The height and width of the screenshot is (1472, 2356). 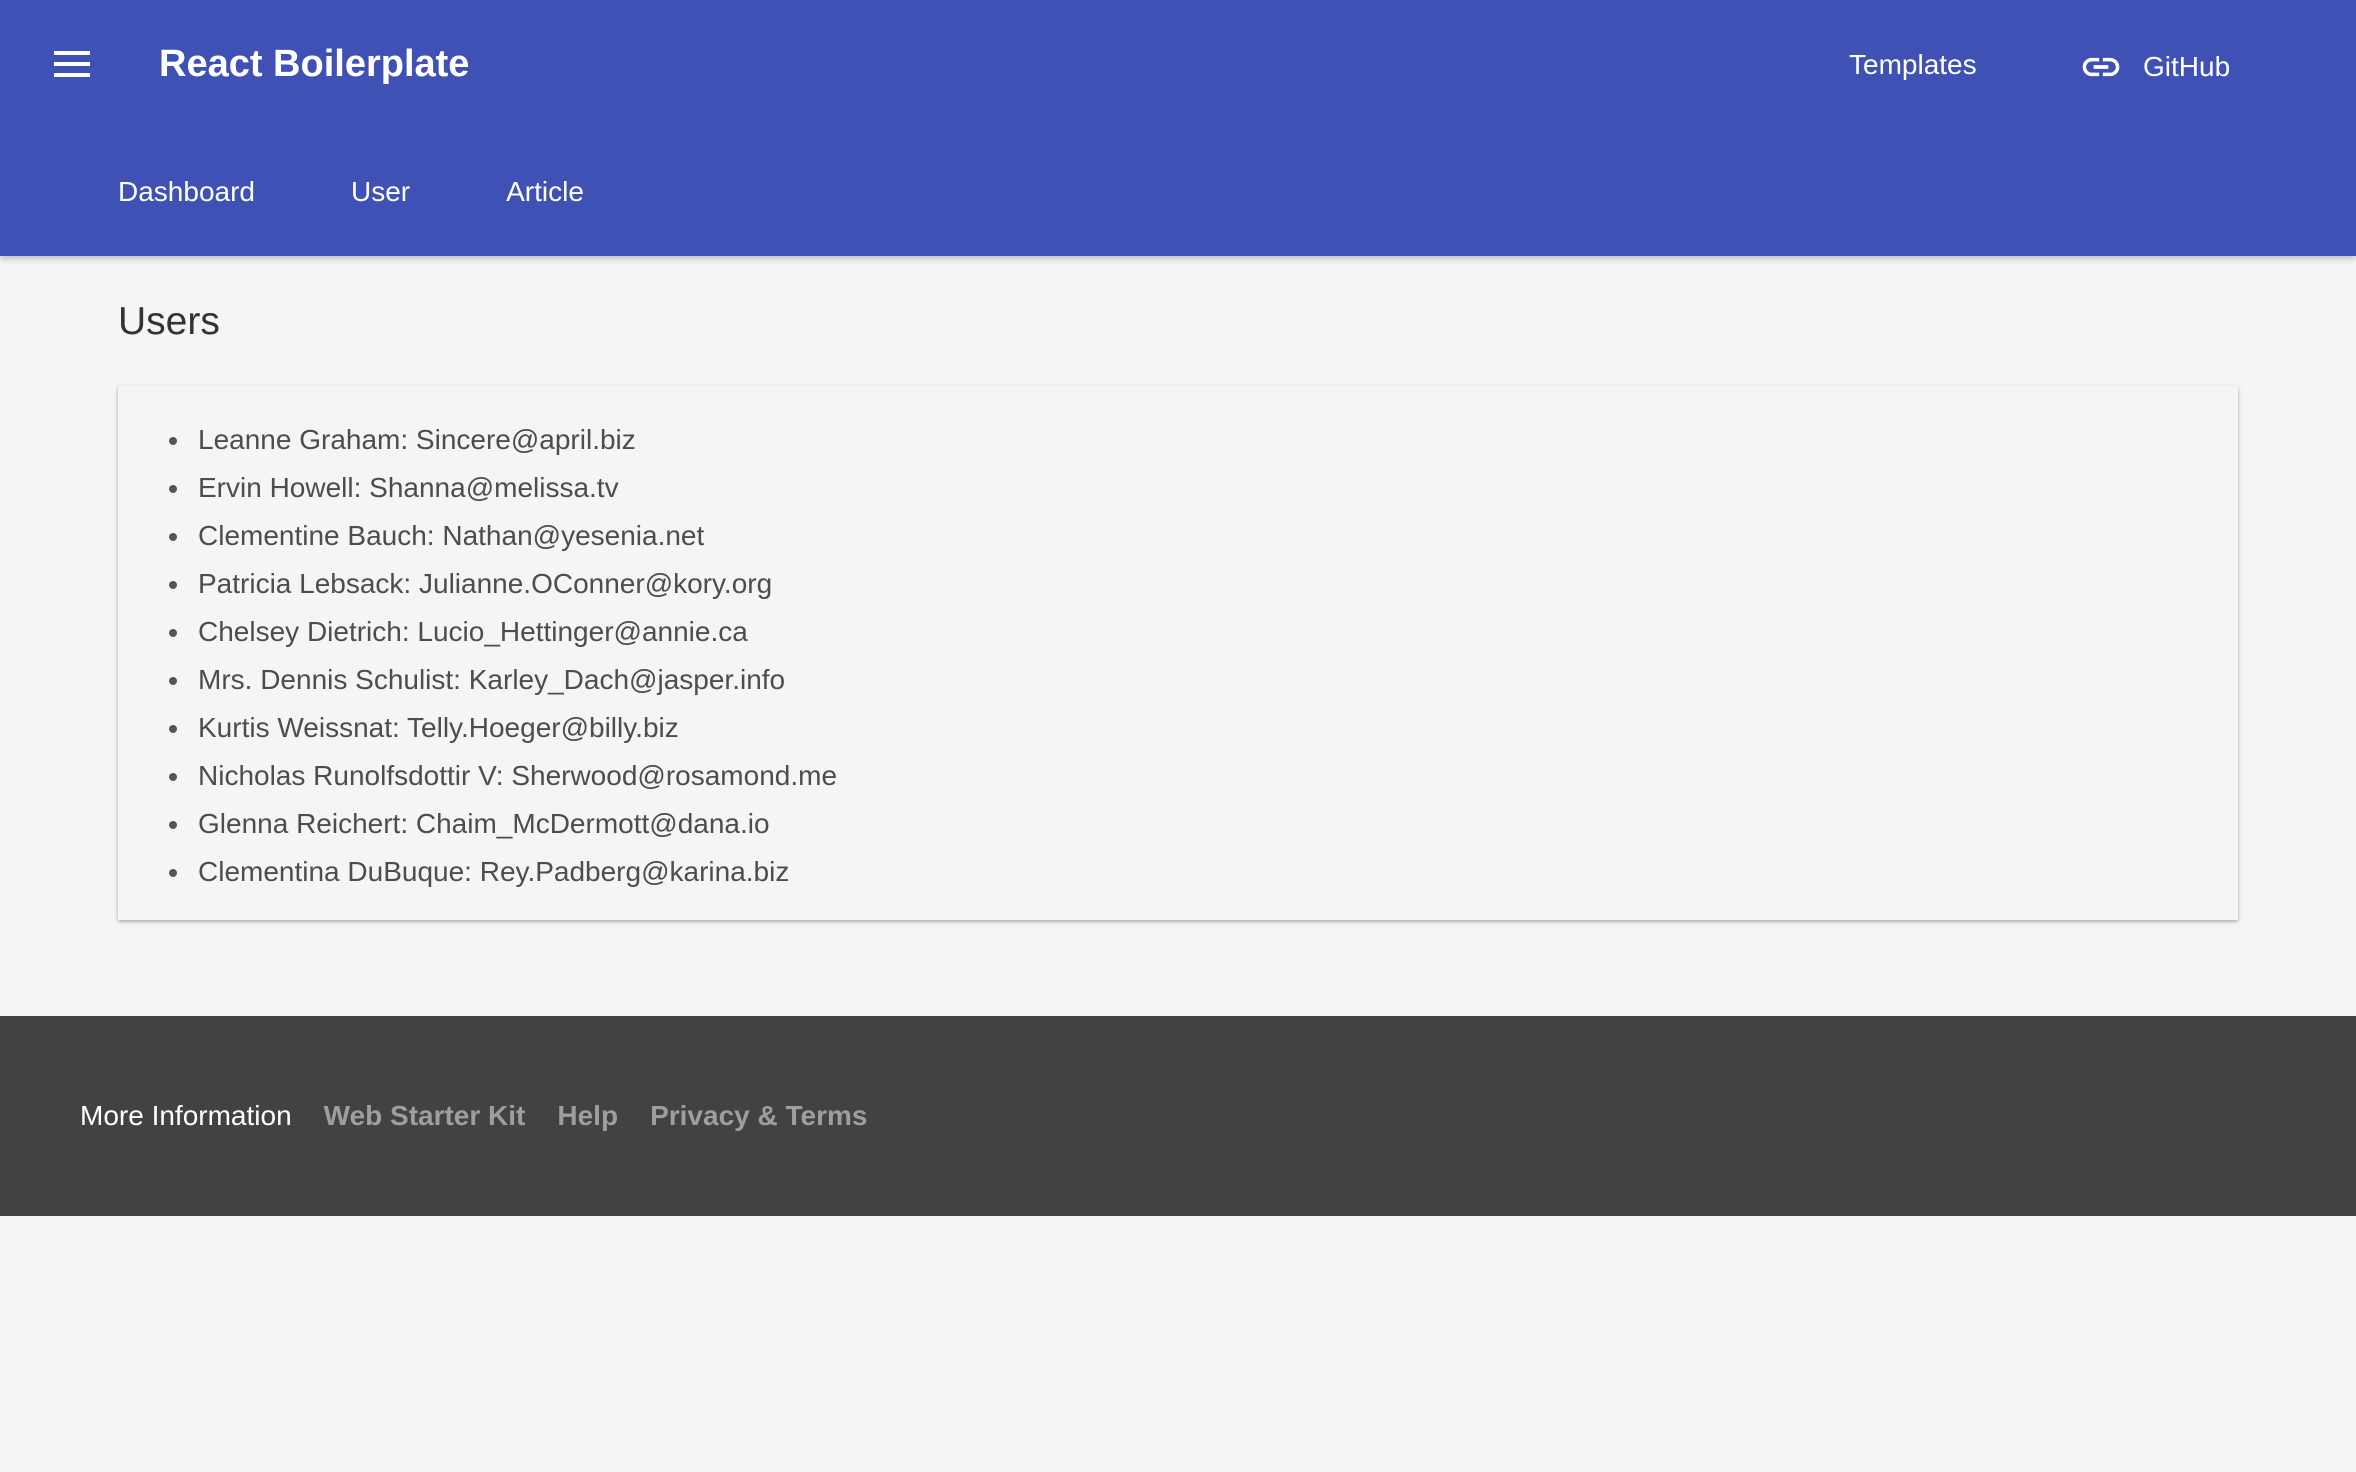 What do you see at coordinates (380, 192) in the screenshot?
I see `tab-user: User` at bounding box center [380, 192].